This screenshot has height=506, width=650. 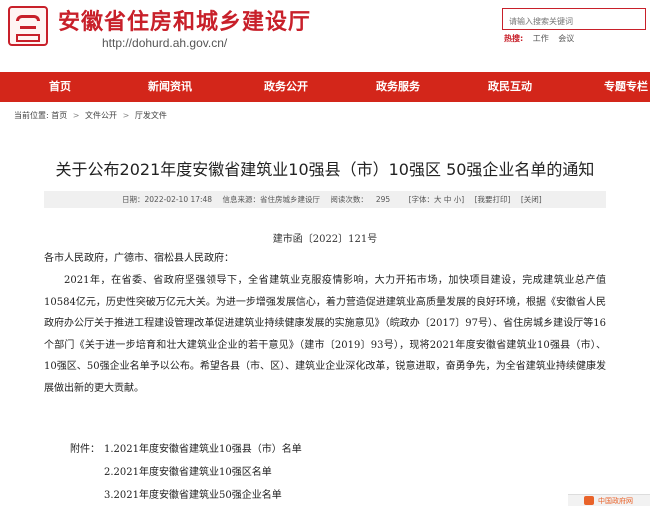 What do you see at coordinates (286, 87) in the screenshot?
I see `nav-item-gov-open: 政务公开` at bounding box center [286, 87].